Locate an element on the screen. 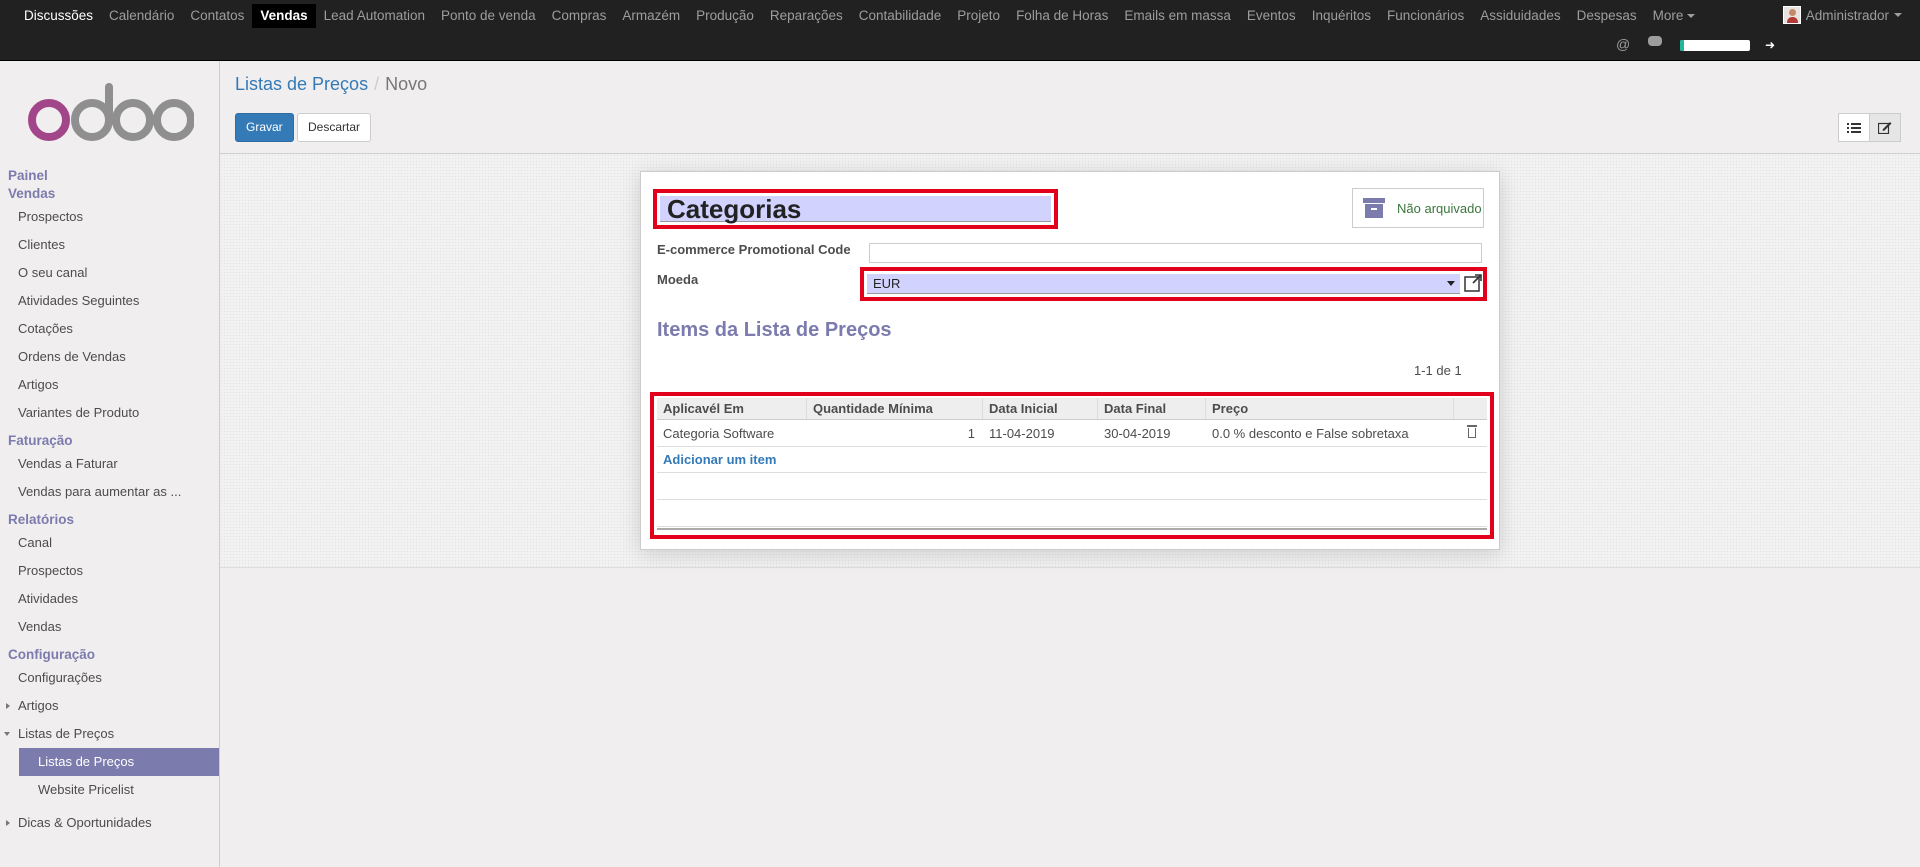  menu-armazem: Armazém is located at coordinates (651, 16).